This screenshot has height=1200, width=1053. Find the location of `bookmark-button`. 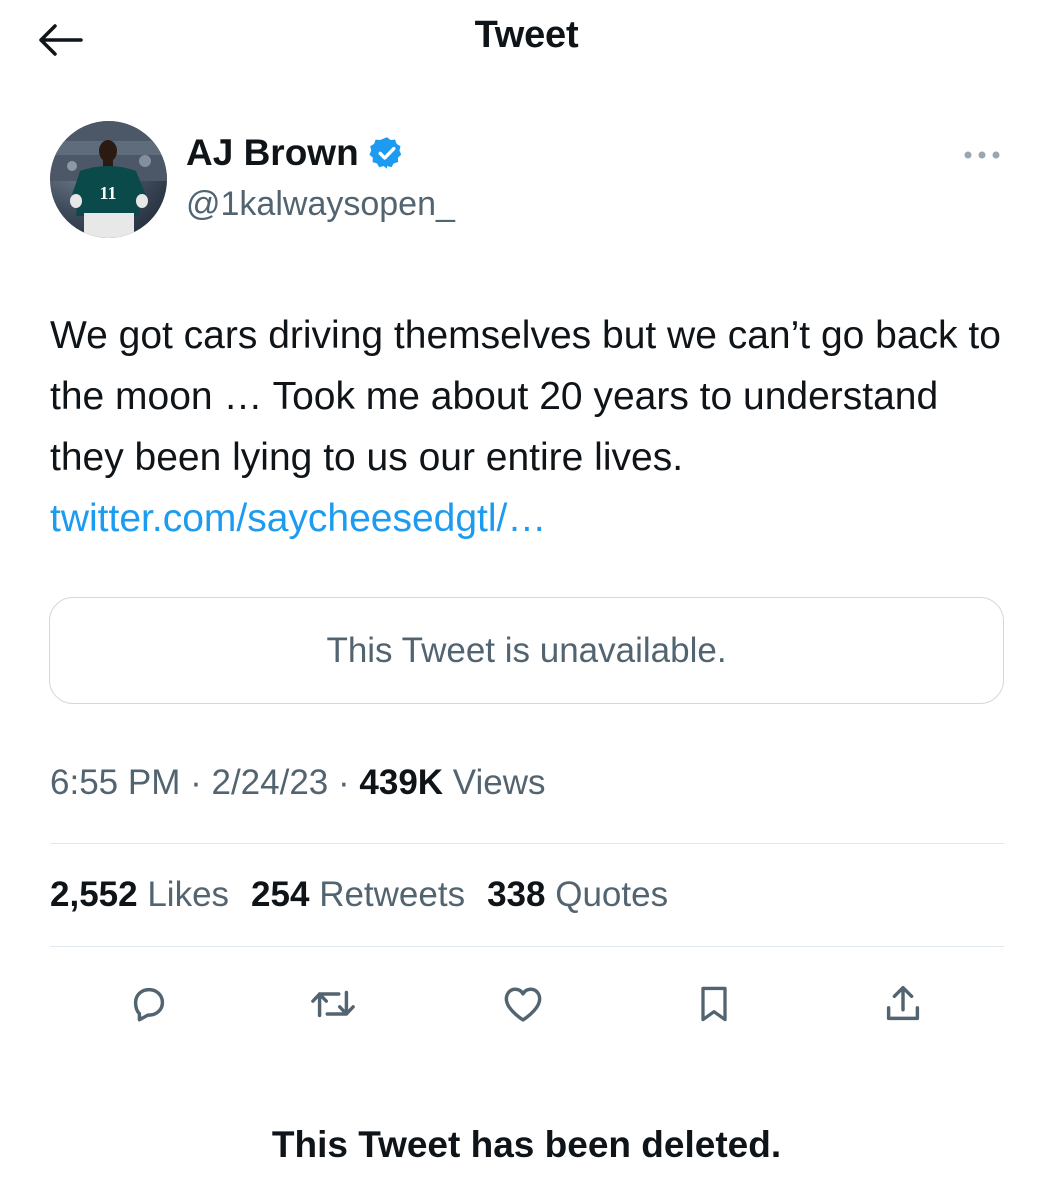

bookmark-button is located at coordinates (714, 1004).